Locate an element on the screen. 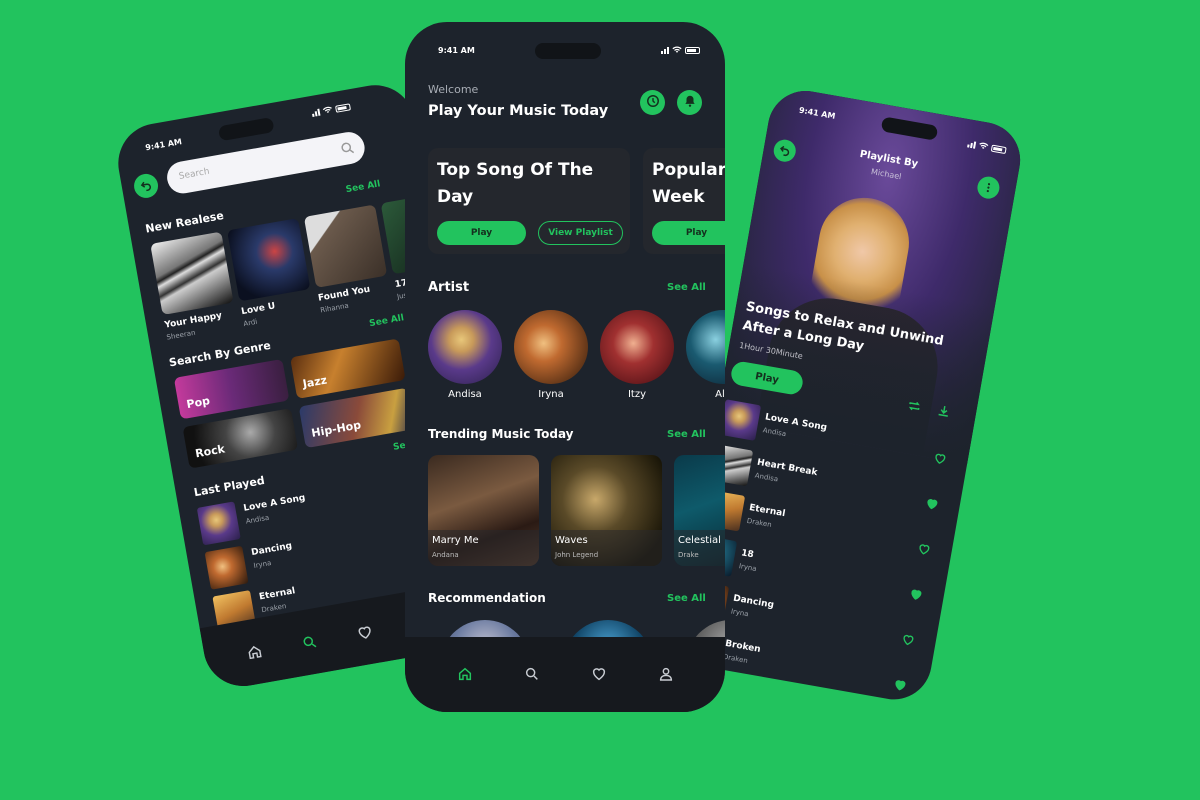 This screenshot has height=800, width=1200. artist-see-all: See All is located at coordinates (686, 287).